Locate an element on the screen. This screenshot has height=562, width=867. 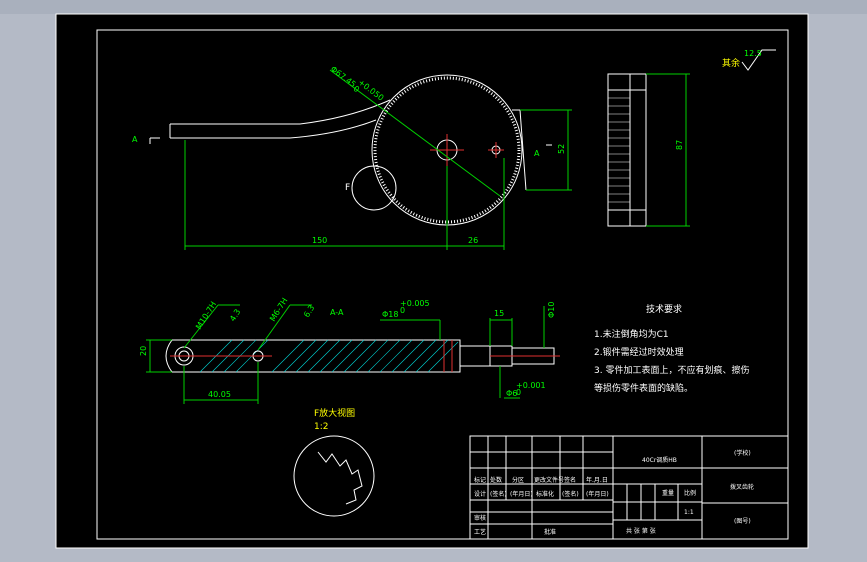
dim-87: 87 is located at coordinates (679, 145).